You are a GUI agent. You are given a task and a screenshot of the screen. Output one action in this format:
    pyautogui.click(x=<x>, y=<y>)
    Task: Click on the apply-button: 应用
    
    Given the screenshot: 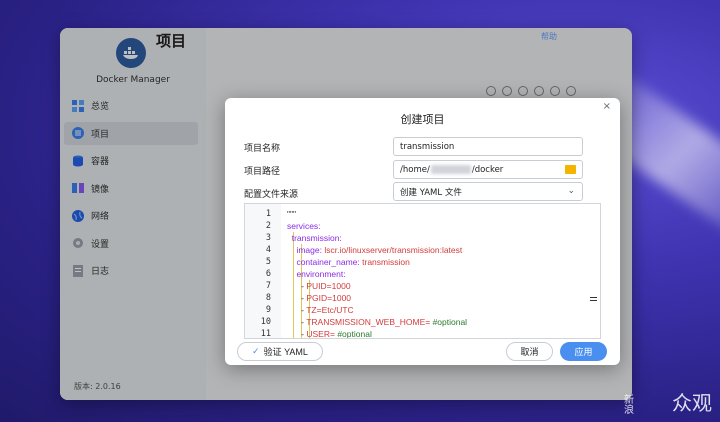 What is the action you would take?
    pyautogui.click(x=583, y=351)
    